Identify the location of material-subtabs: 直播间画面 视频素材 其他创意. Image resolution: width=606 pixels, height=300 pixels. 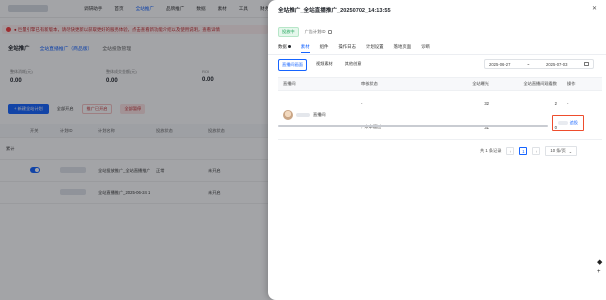
(321, 65).